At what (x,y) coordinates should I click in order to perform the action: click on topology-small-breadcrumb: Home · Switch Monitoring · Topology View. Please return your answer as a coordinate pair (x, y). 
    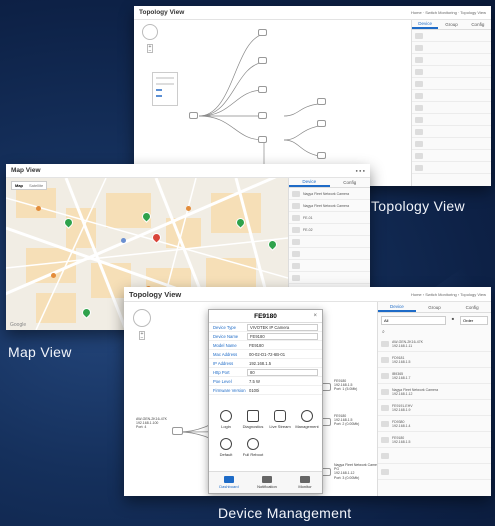
    Looking at the image, I should click on (448, 12).